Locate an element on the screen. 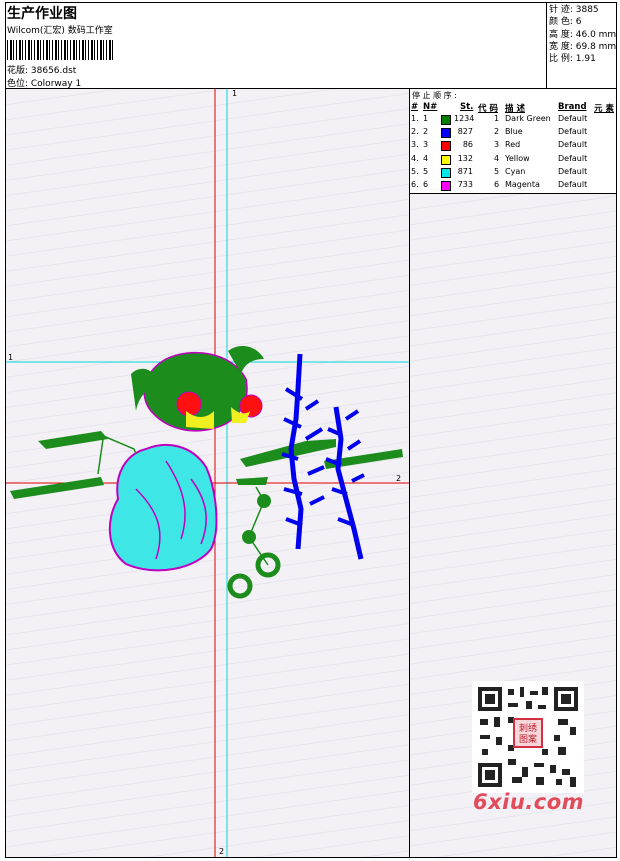 The width and height of the screenshot is (620, 861). studio-subtitle: Wilcom(汇宏) 数码工作室 is located at coordinates (60, 31).